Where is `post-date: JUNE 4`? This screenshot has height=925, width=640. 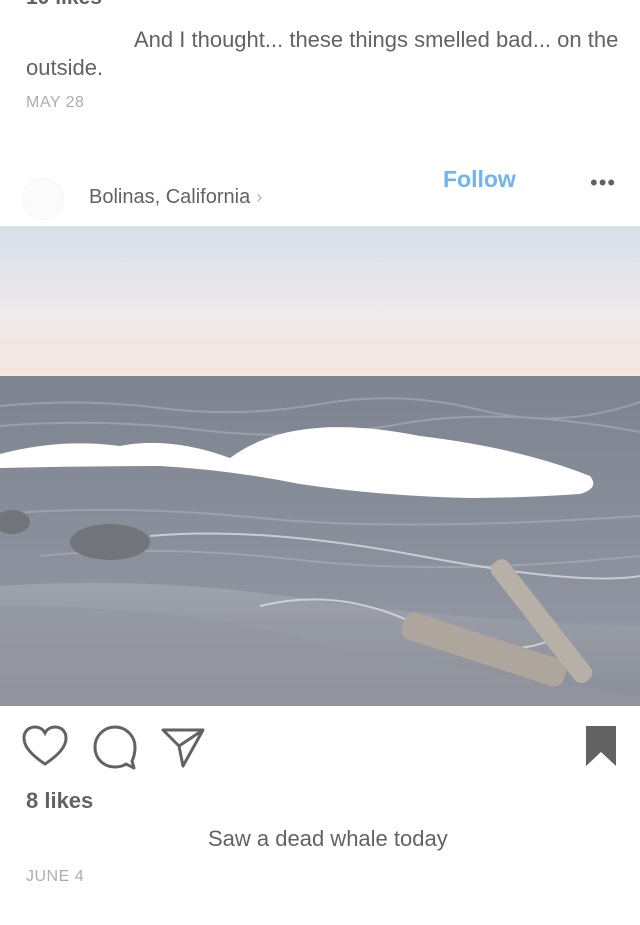
post-date: JUNE 4 is located at coordinates (55, 876).